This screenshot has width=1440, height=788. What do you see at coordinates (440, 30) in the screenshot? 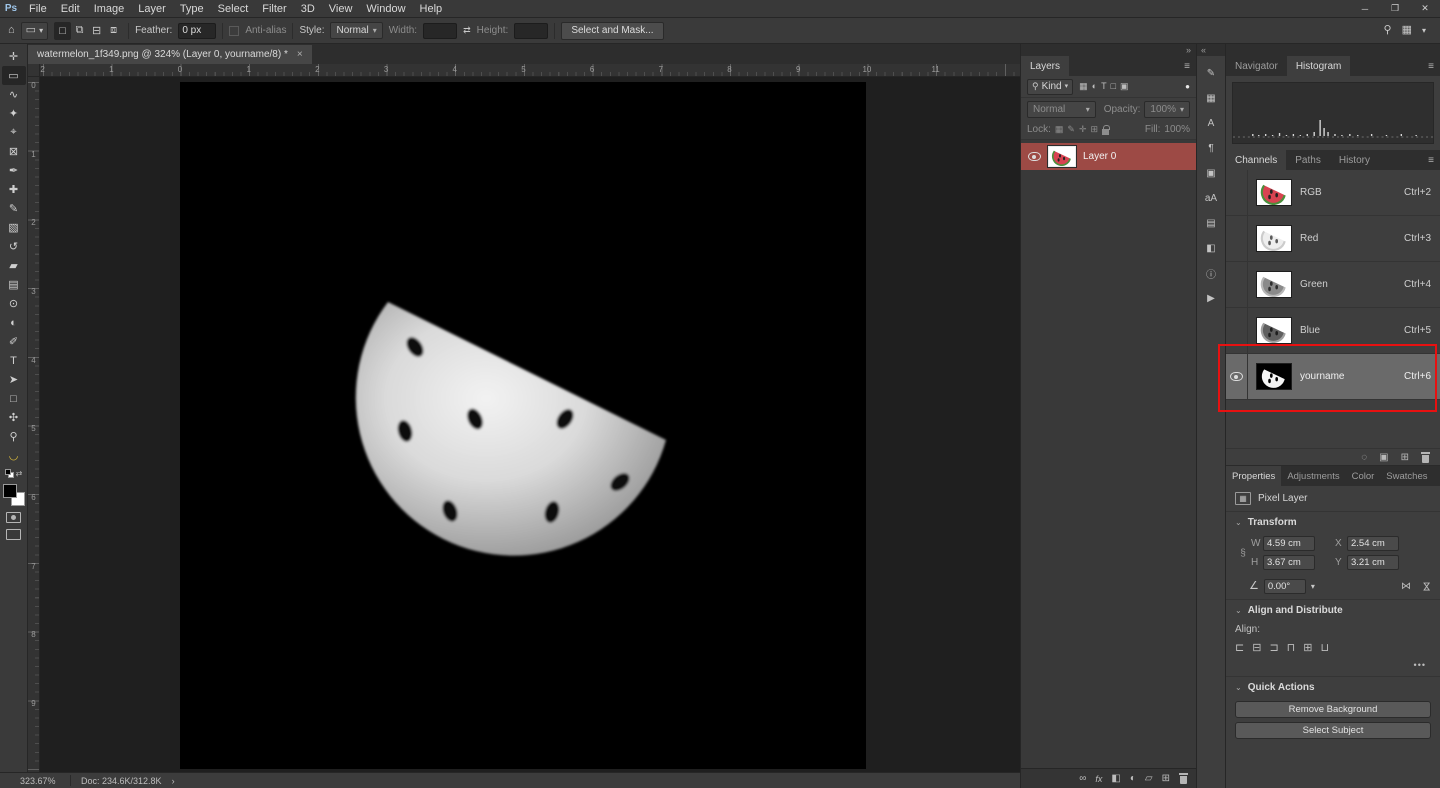
I see `width-input` at bounding box center [440, 30].